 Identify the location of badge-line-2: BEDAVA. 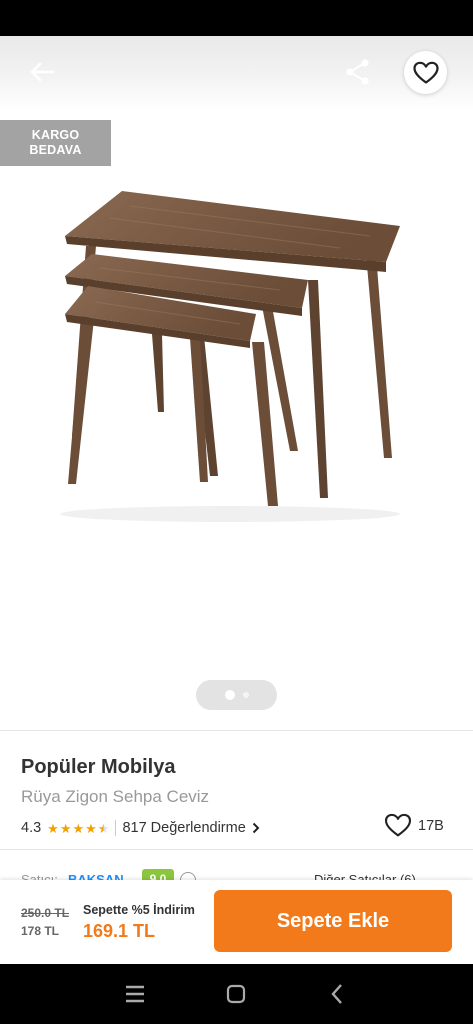
(55, 150).